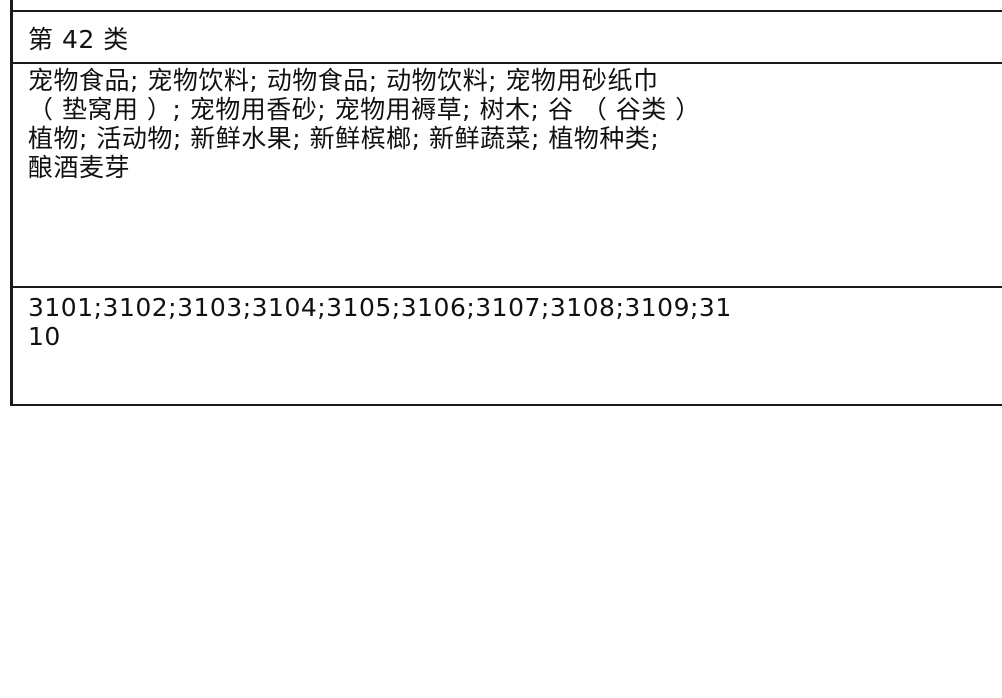 The width and height of the screenshot is (1002, 698). I want to click on table-row-top-edge, so click(507, 6).